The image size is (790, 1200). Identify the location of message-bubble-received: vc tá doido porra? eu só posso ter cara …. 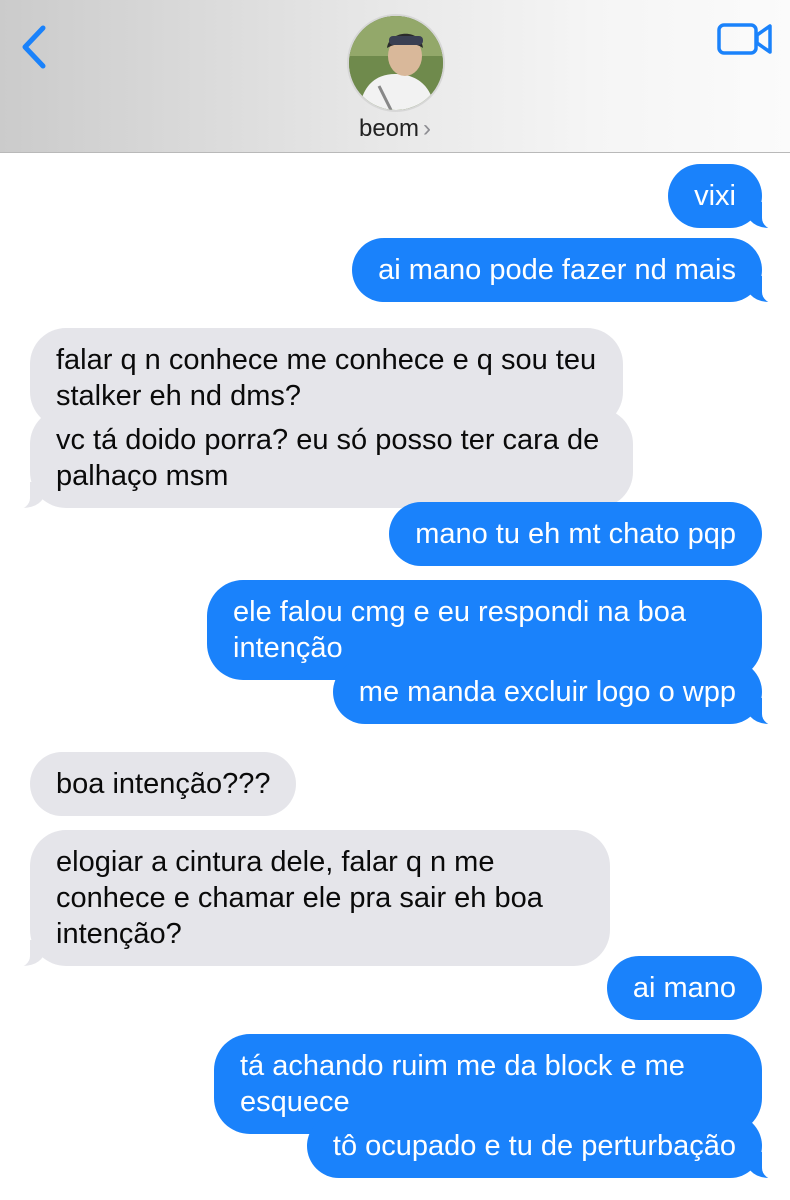
(320, 459).